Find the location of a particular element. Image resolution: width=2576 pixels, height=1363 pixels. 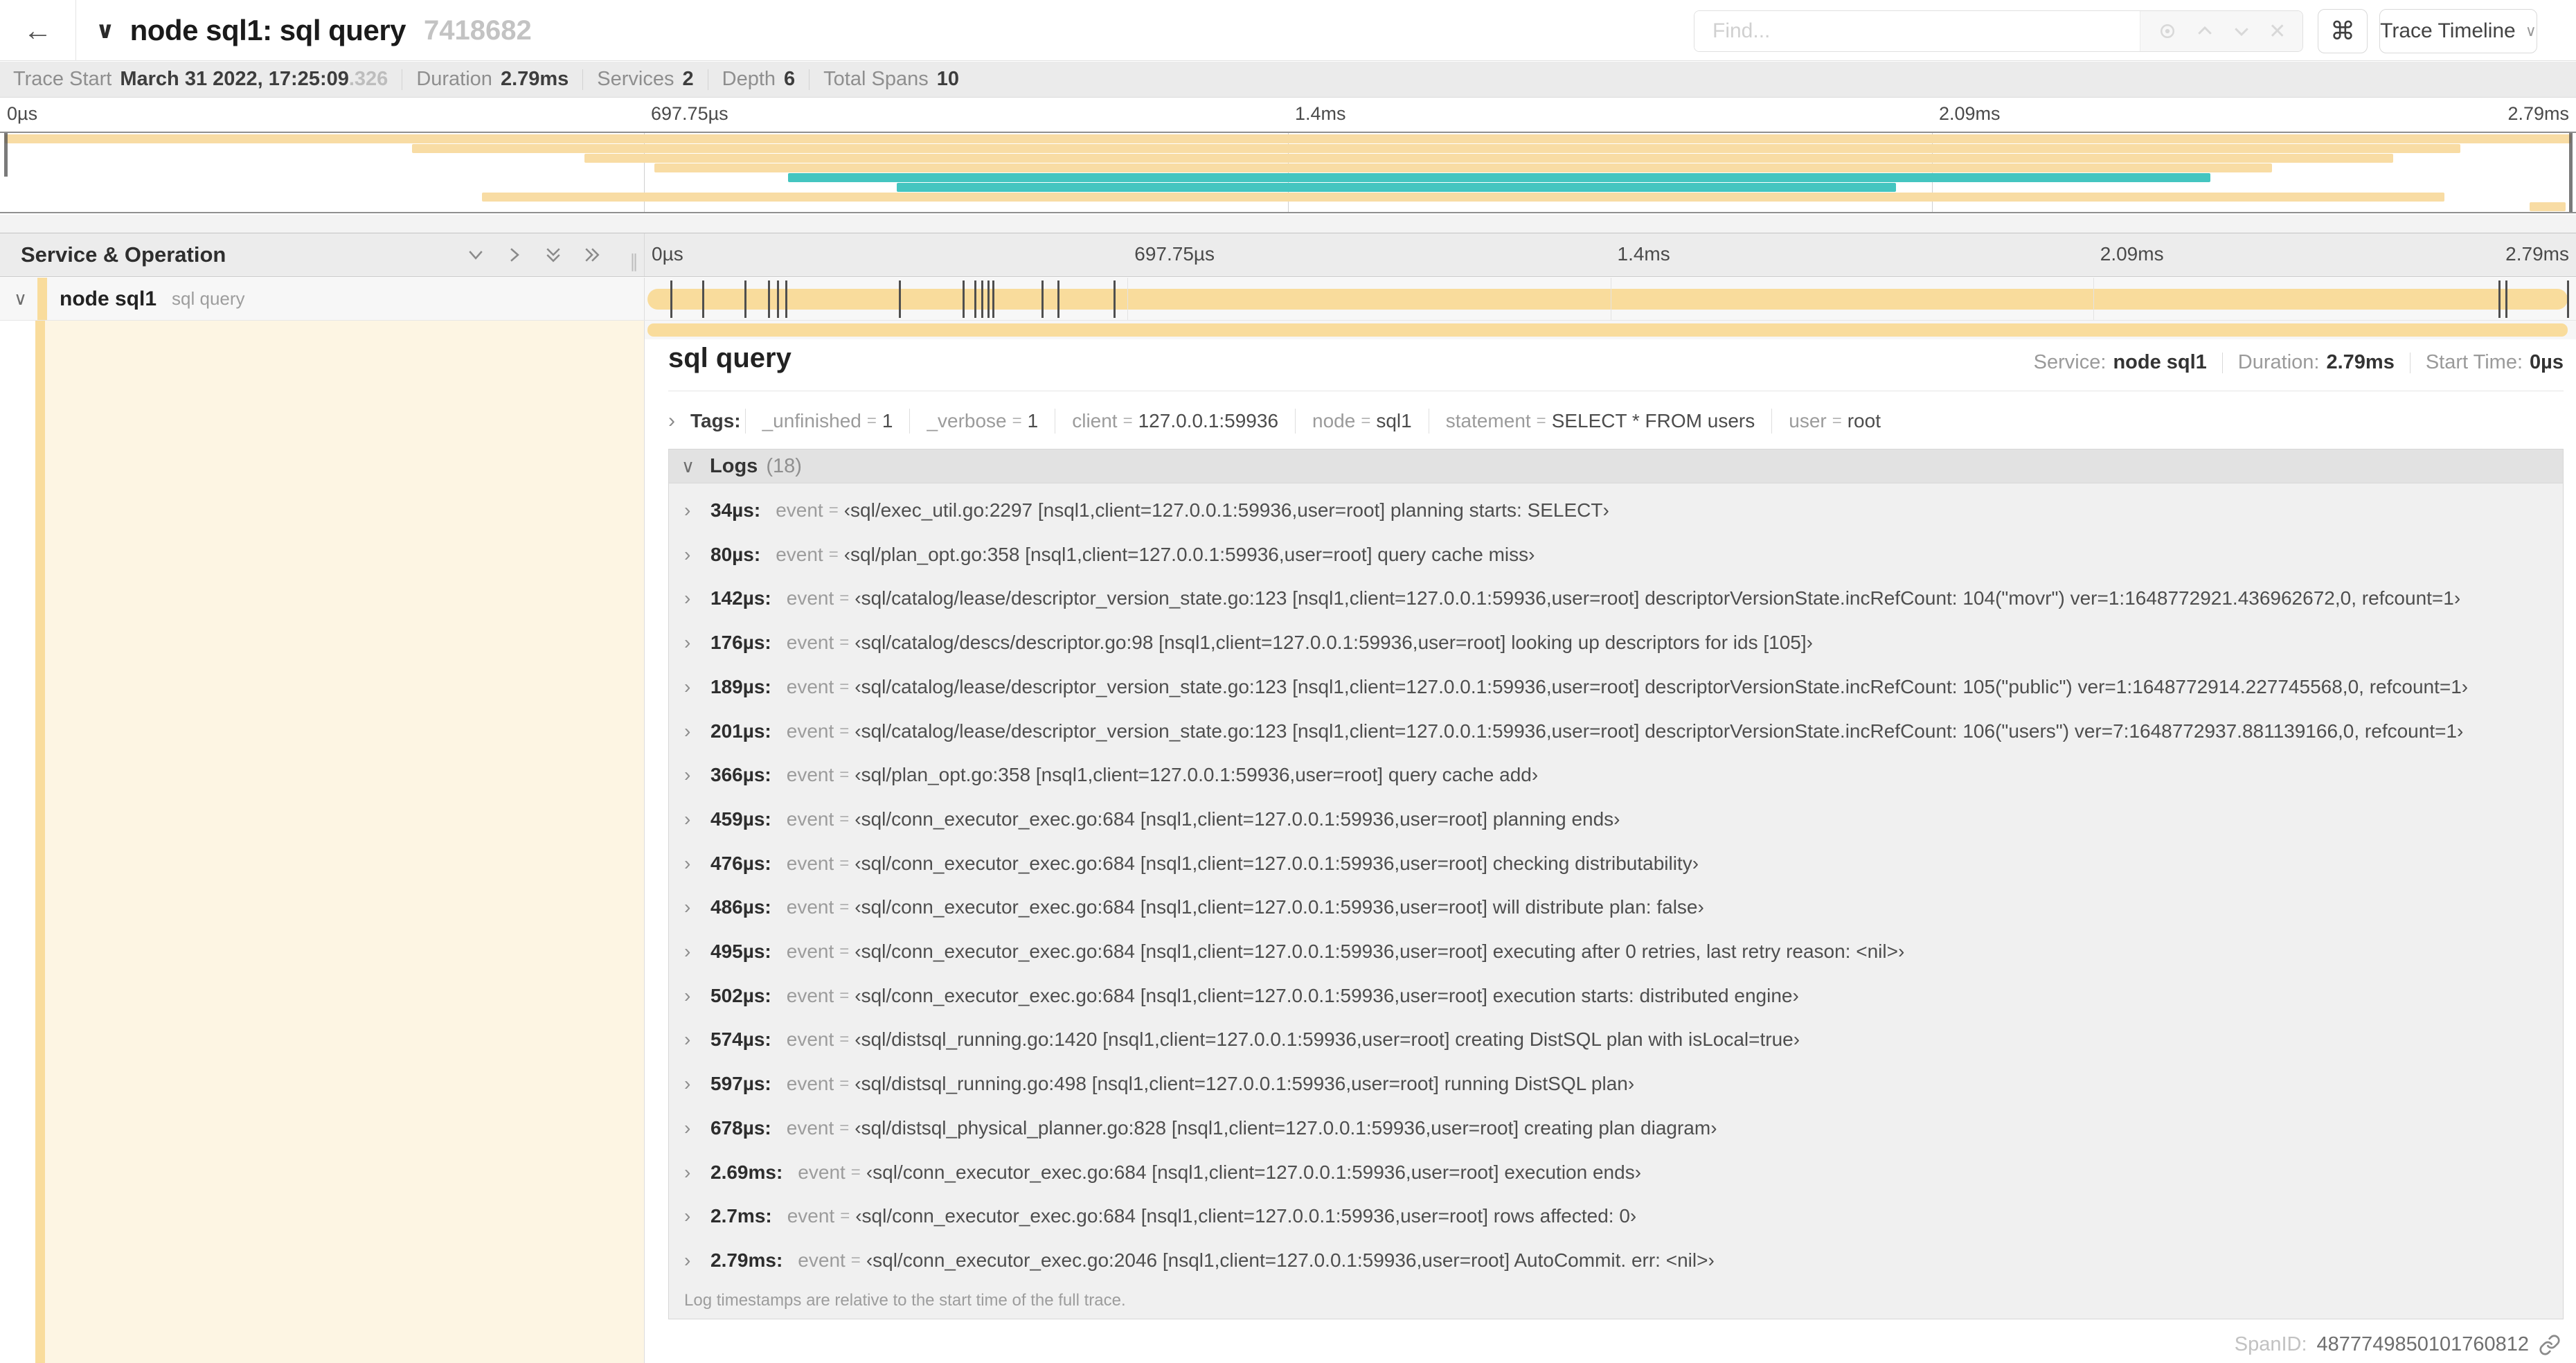

detail-stat-label: Start Time: is located at coordinates (2474, 362).